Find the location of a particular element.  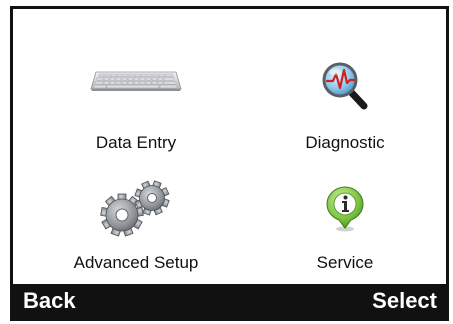

menu-item-label: Service is located at coordinates (345, 262).